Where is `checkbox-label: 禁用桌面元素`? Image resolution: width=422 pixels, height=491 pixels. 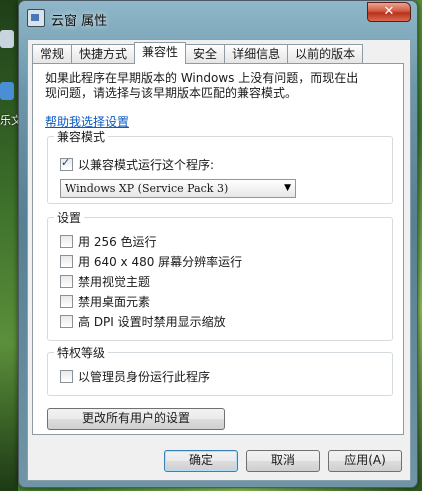
checkbox-label: 禁用桌面元素 is located at coordinates (114, 301).